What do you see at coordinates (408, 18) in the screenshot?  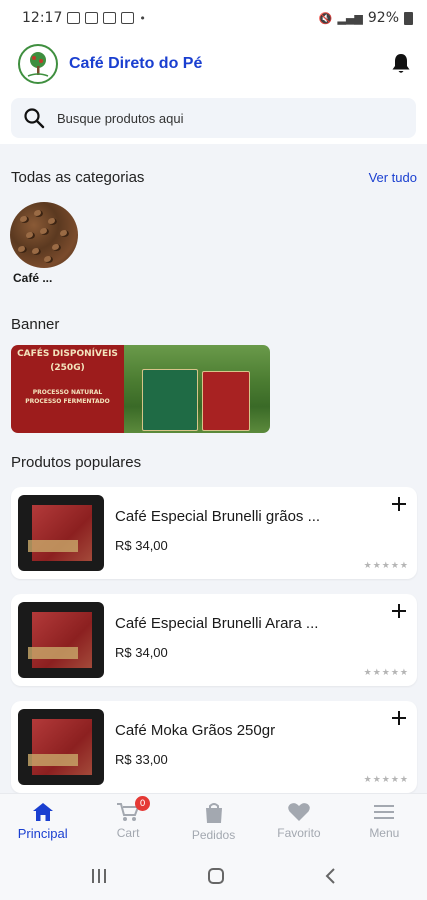 I see `battery-icon` at bounding box center [408, 18].